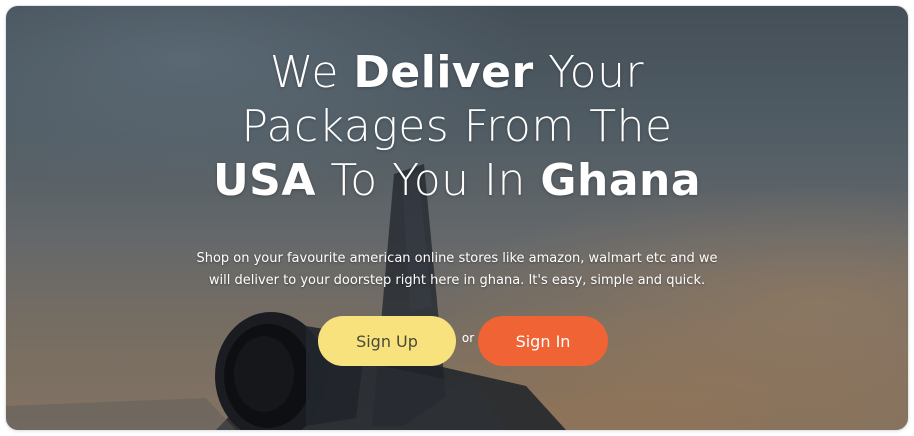 The image size is (914, 436). Describe the element at coordinates (428, 180) in the screenshot. I see `headline-text: To You In` at that location.